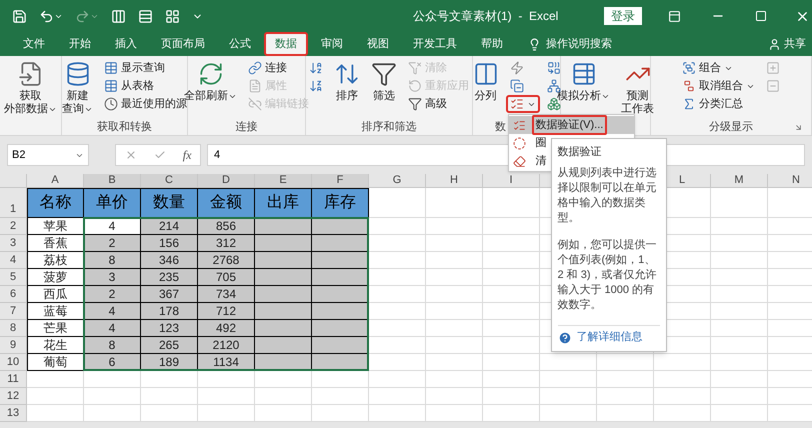 This screenshot has height=428, width=812. I want to click on table-cell: 346, so click(169, 260).